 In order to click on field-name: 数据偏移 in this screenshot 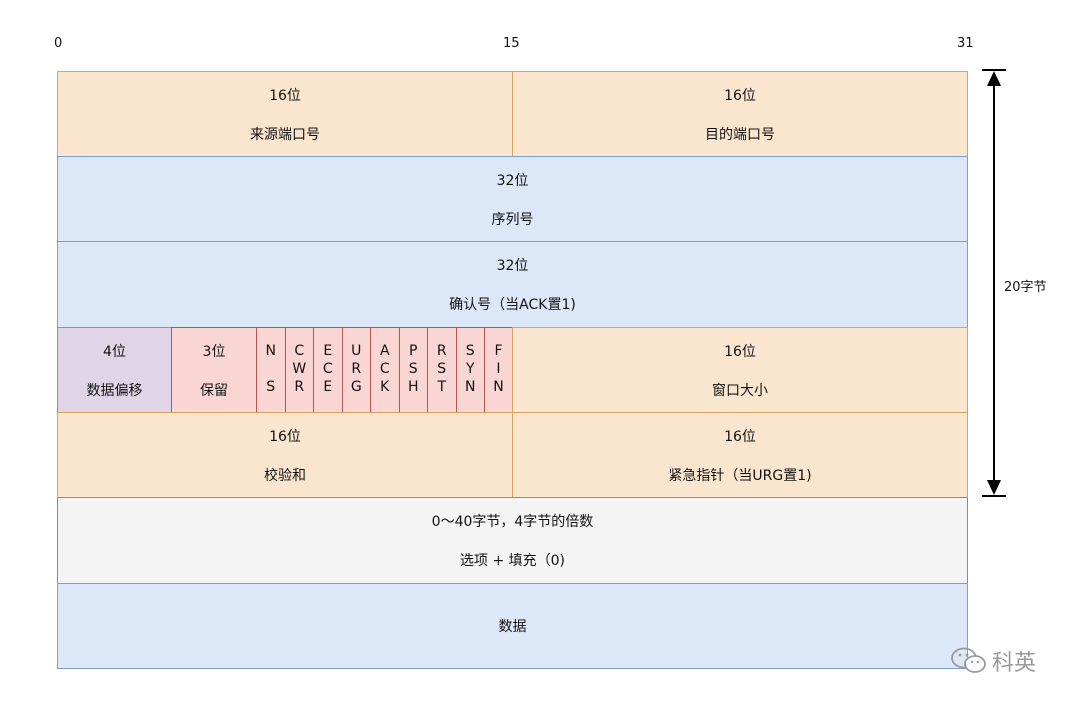, I will do `click(114, 390)`.